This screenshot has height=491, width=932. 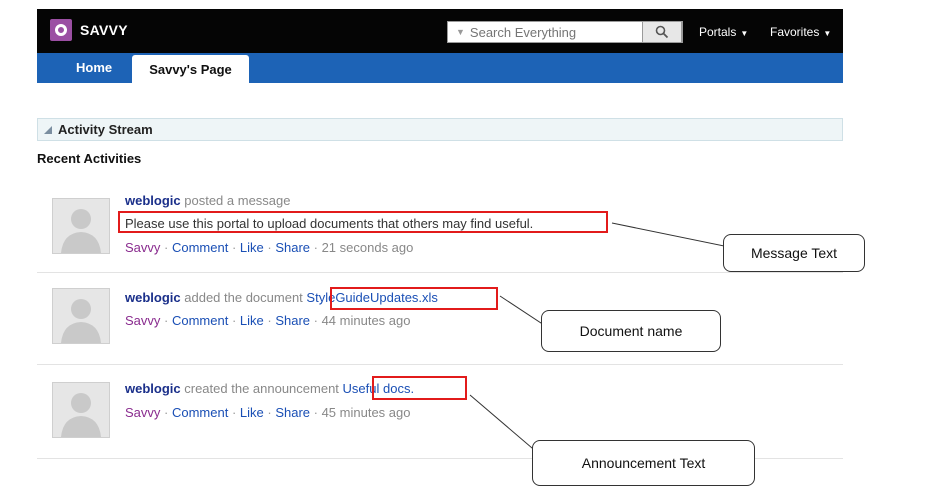 I want to click on announcement-text-callout-label: Announcement Text, so click(x=643, y=463).